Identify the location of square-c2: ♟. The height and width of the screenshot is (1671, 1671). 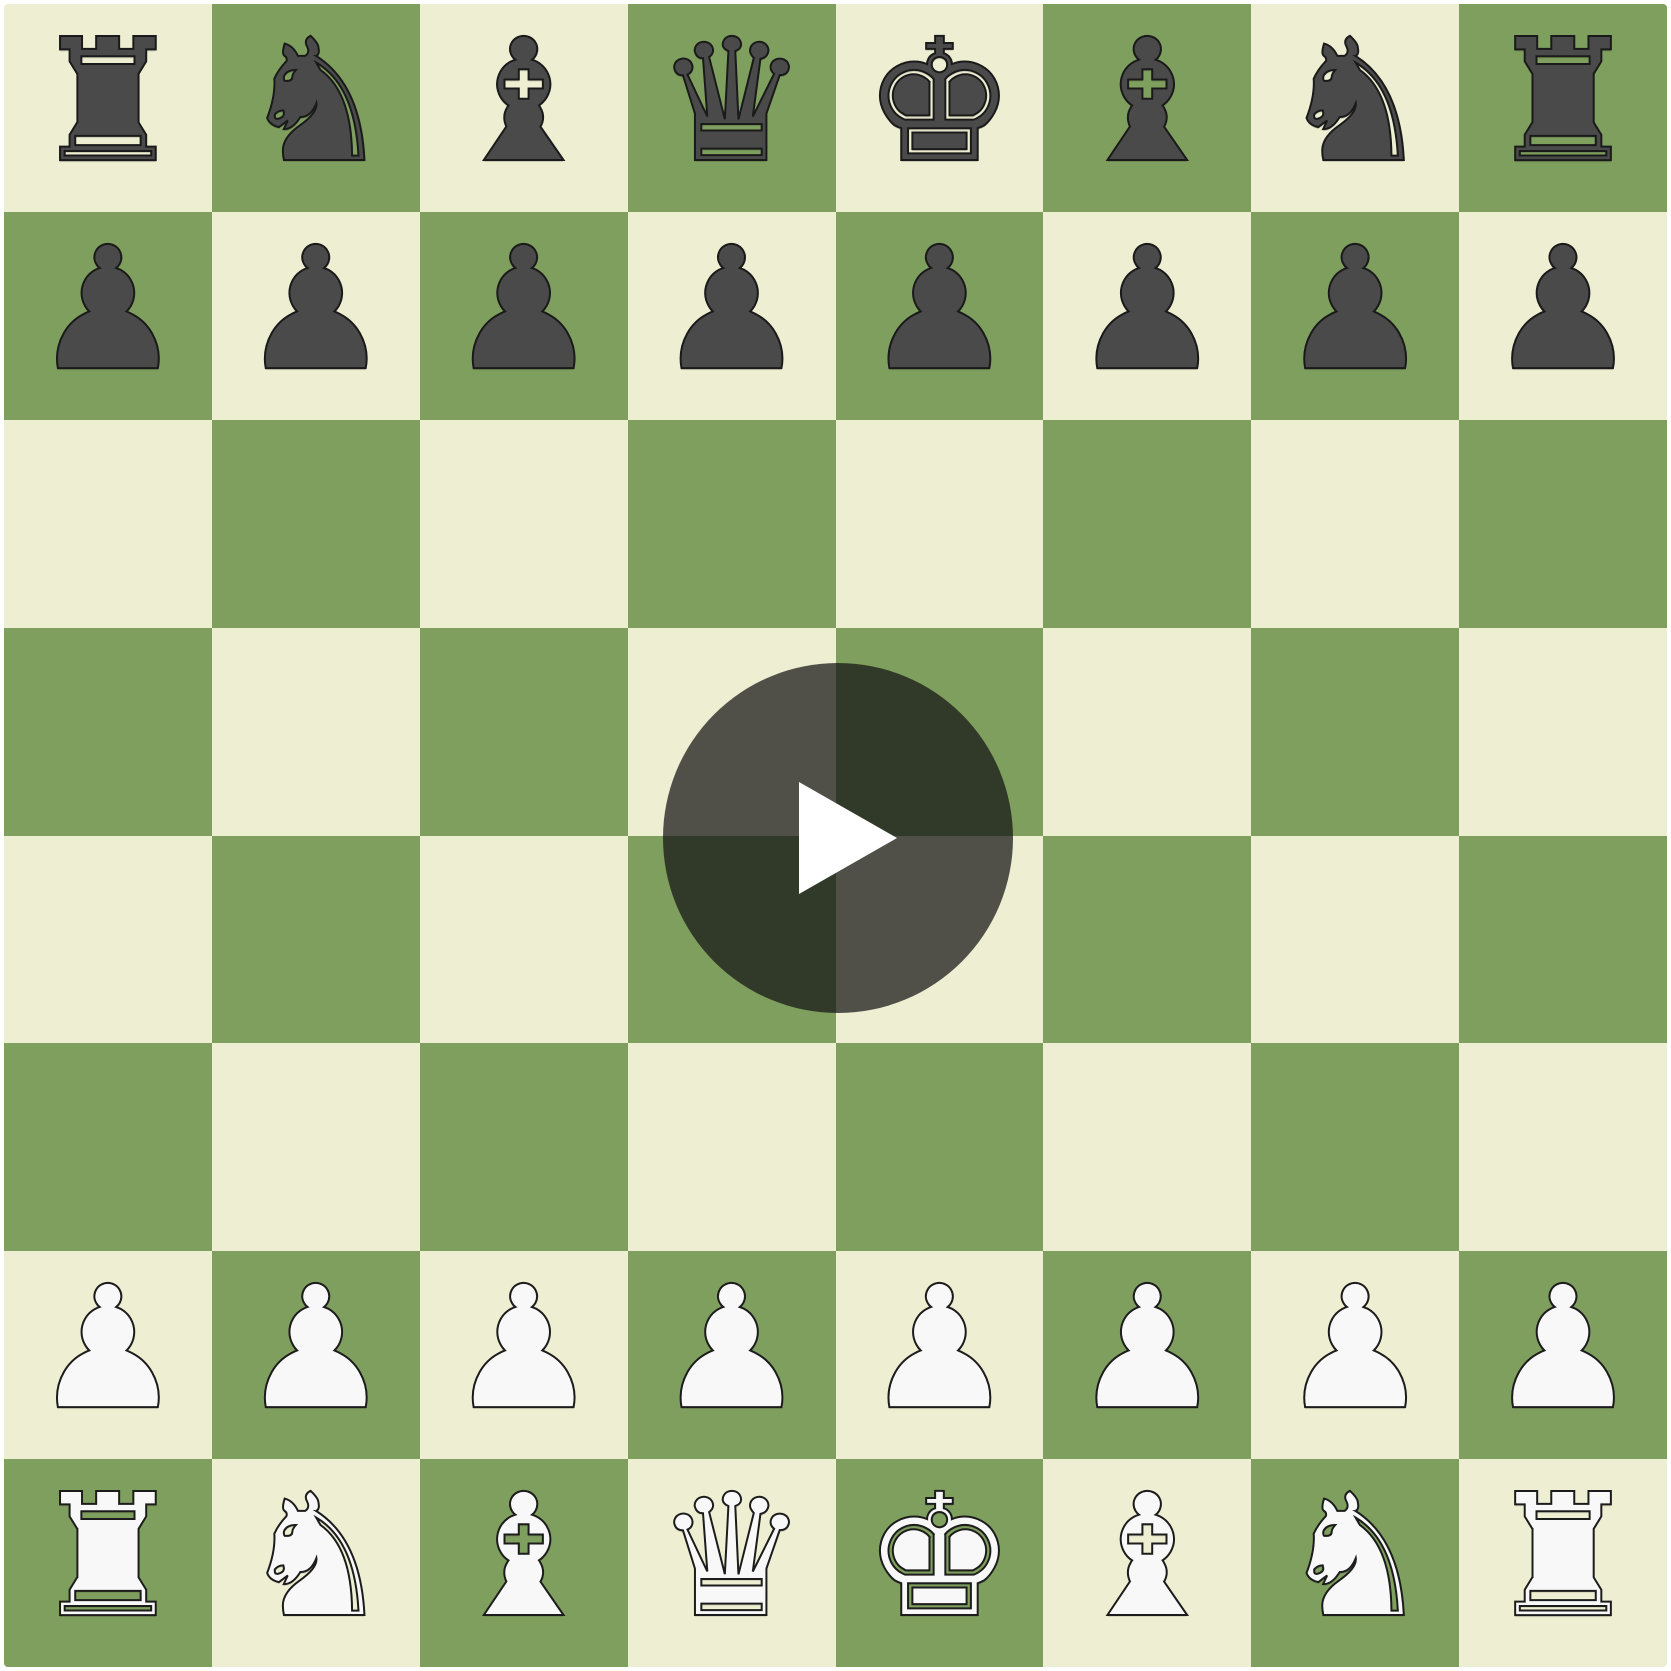
(523, 1355).